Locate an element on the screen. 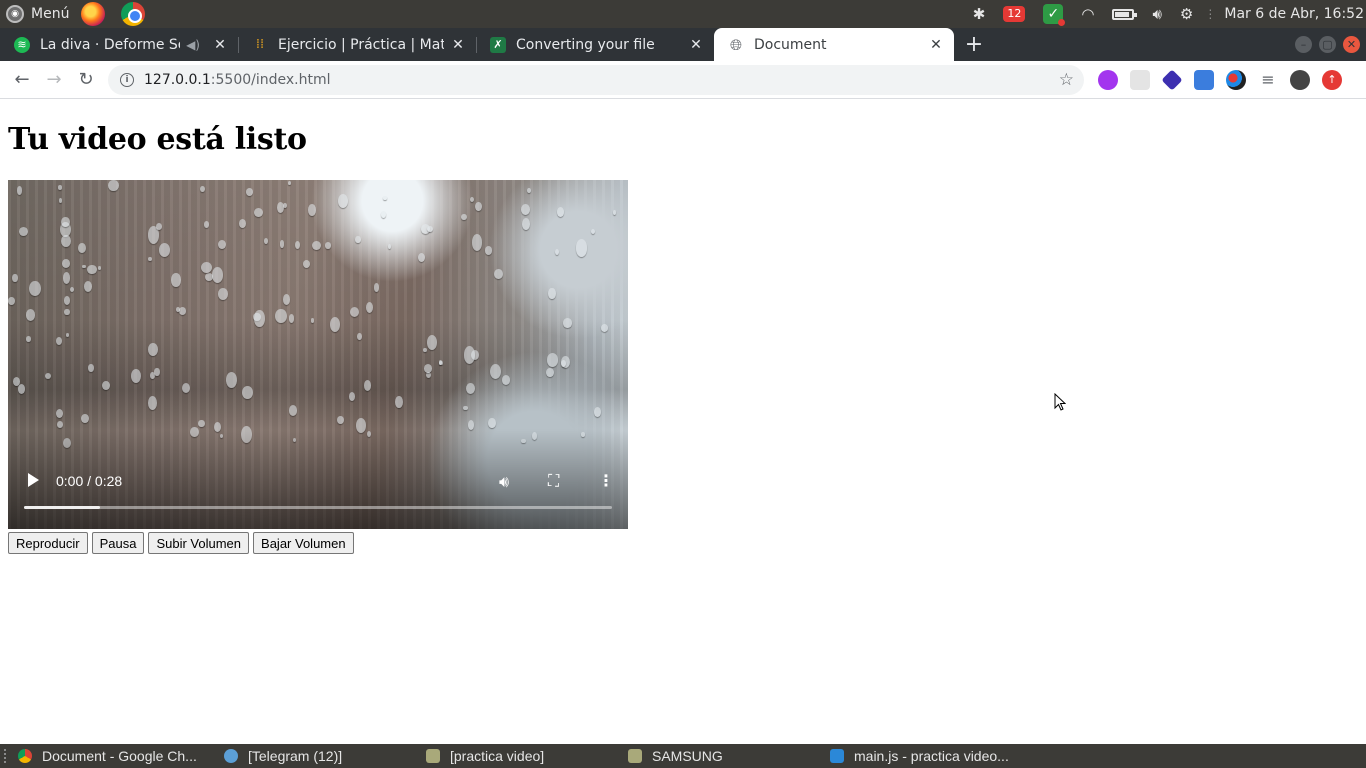 The image size is (1366, 768). taskbar-item-samsung: SAMSUNG is located at coordinates (723, 756).